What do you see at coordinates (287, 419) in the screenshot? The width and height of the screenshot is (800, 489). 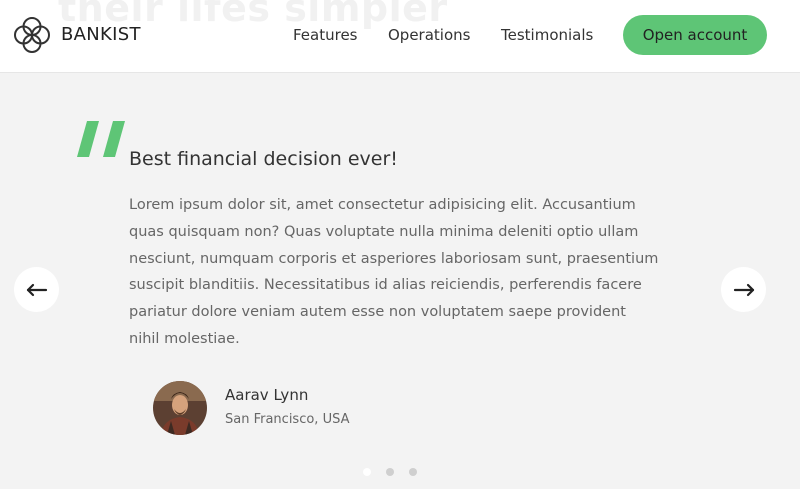 I see `author-location: San Francisco, USA` at bounding box center [287, 419].